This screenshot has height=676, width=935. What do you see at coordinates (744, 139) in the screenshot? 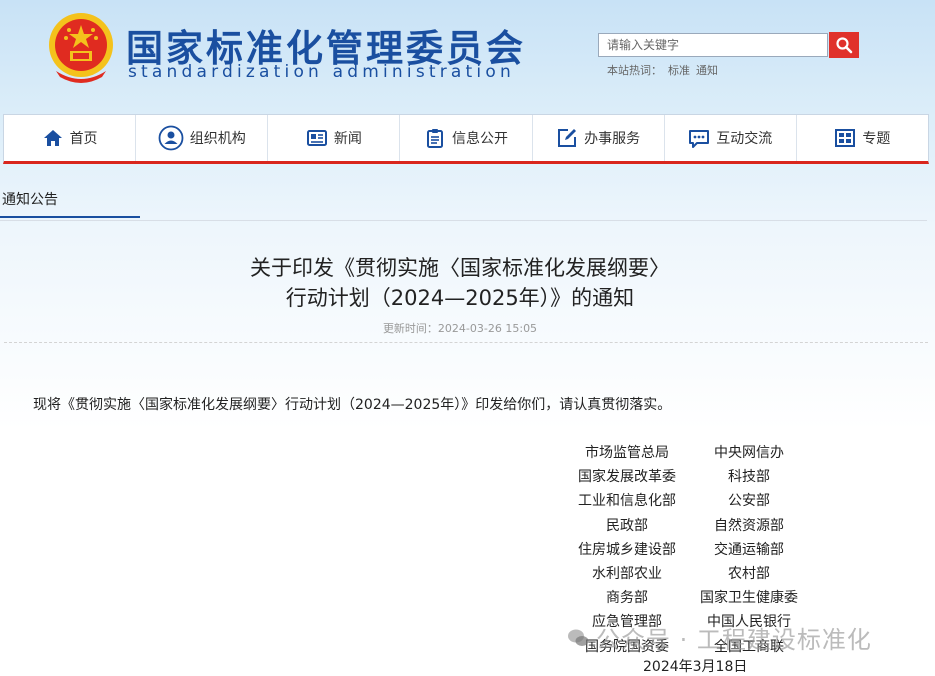
I see `nav-label: 互动交流` at bounding box center [744, 139].